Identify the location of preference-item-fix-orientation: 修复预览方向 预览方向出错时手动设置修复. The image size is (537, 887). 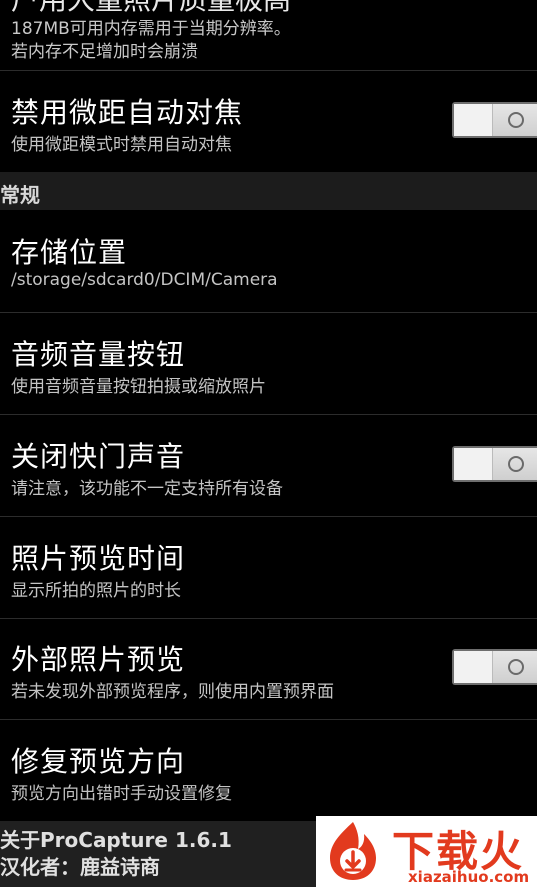
(268, 770).